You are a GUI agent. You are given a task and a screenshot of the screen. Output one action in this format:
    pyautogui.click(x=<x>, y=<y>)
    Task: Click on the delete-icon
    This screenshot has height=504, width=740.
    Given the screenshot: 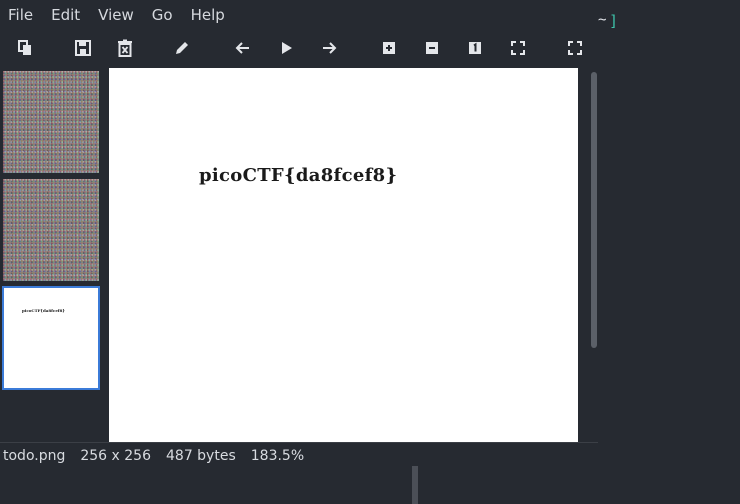 What is the action you would take?
    pyautogui.click(x=125, y=48)
    